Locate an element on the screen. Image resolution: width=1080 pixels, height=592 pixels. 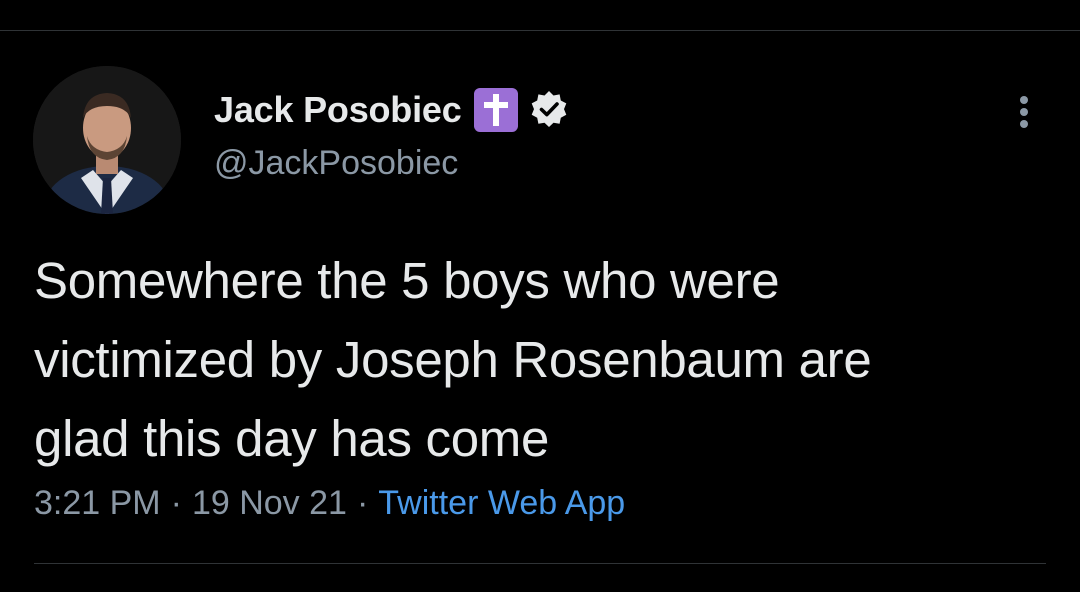
tweet-date: 19 Nov 21 is located at coordinates (269, 503).